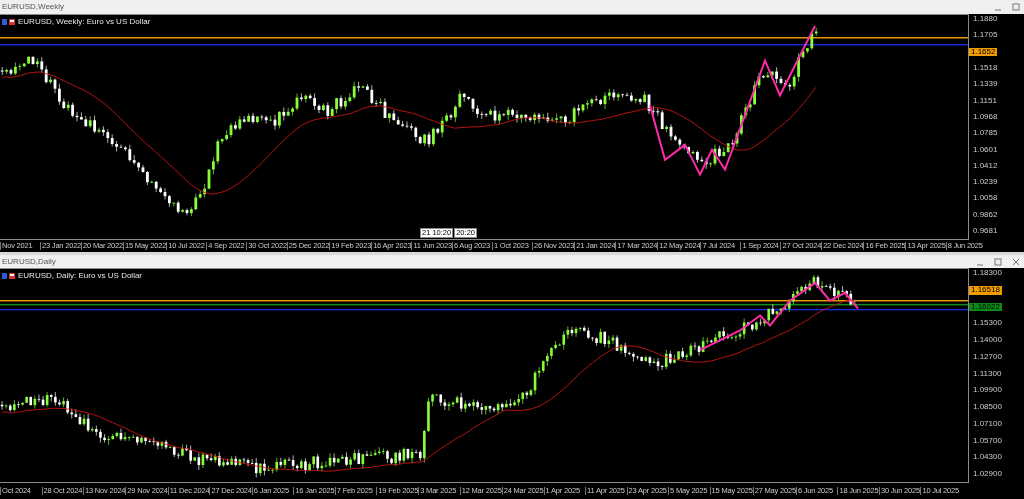 The width and height of the screenshot is (1024, 499). Describe the element at coordinates (987, 424) in the screenshot. I see `price-tick: 1.07100` at that location.